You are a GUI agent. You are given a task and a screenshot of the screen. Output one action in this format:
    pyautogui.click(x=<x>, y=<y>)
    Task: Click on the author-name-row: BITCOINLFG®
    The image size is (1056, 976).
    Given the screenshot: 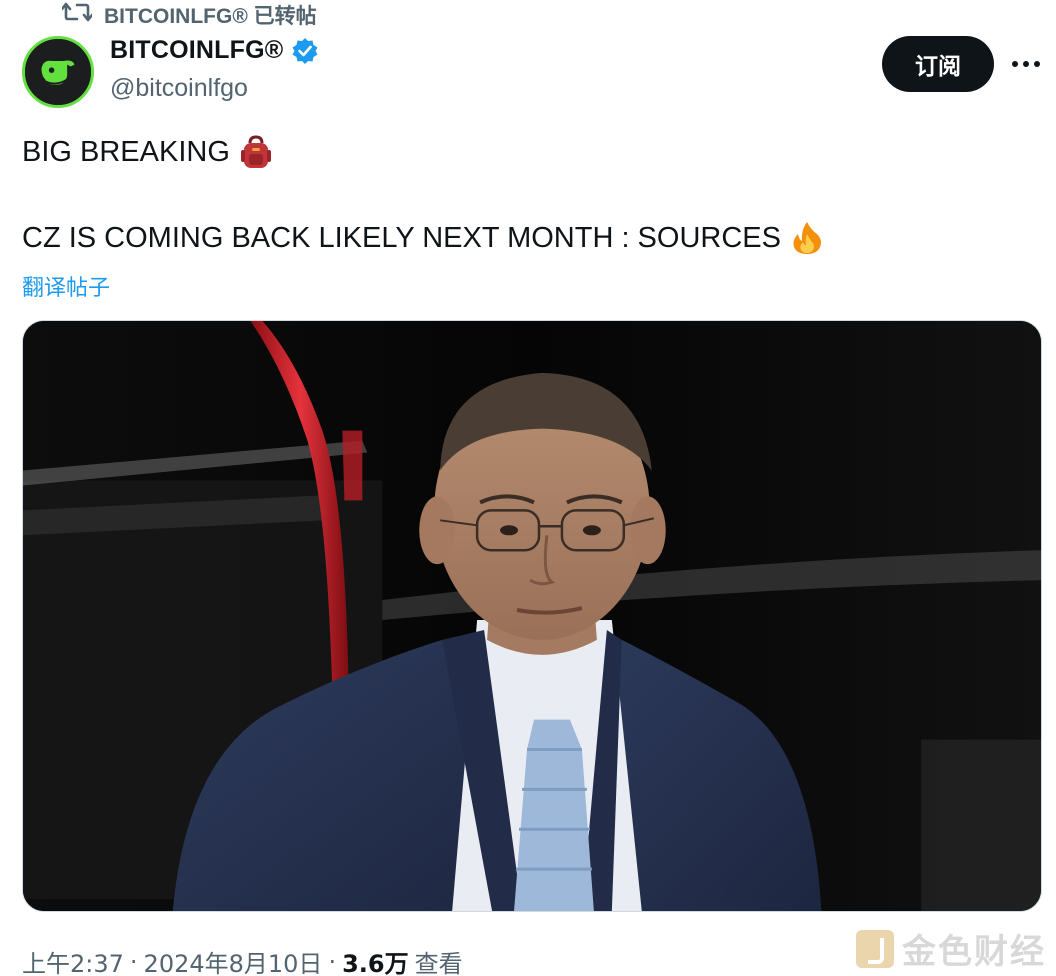 What is the action you would take?
    pyautogui.click(x=214, y=50)
    